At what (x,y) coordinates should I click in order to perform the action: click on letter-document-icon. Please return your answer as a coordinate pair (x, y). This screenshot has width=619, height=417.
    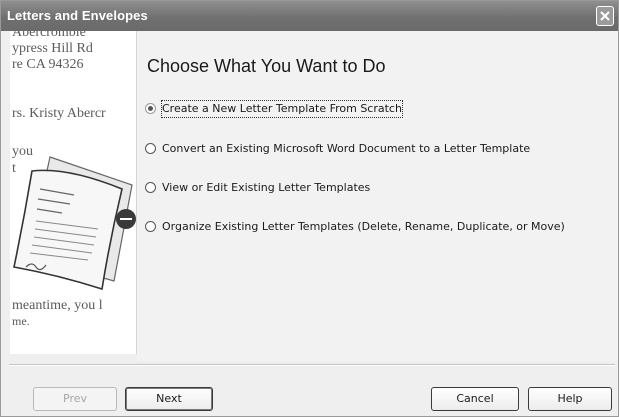
    Looking at the image, I should click on (74, 223).